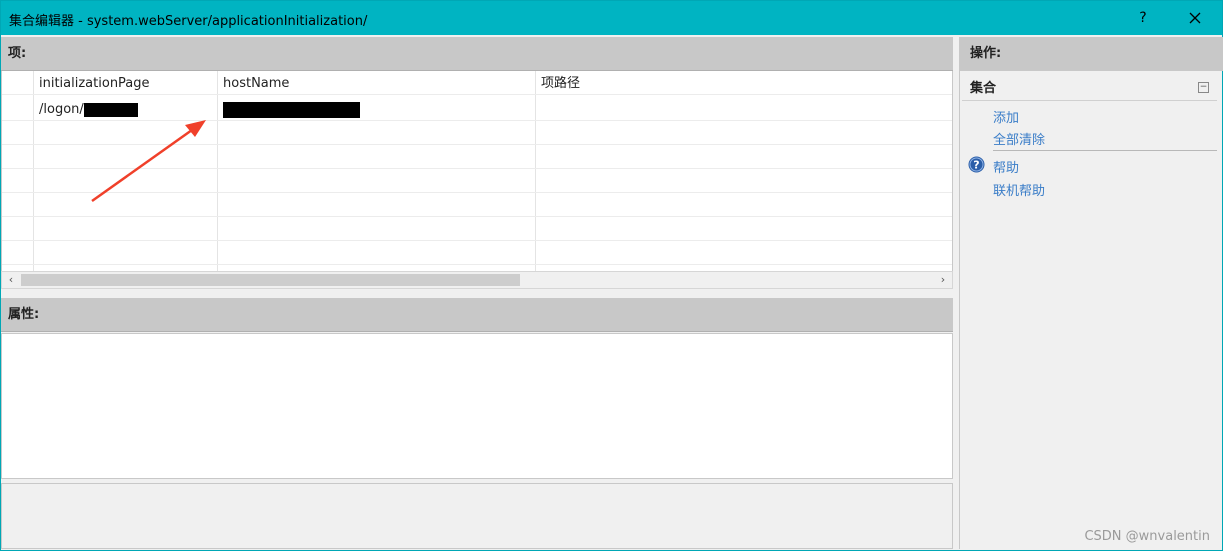 Image resolution: width=1223 pixels, height=551 pixels. What do you see at coordinates (1089, 89) in the screenshot?
I see `collection-group-header: 集合 −` at bounding box center [1089, 89].